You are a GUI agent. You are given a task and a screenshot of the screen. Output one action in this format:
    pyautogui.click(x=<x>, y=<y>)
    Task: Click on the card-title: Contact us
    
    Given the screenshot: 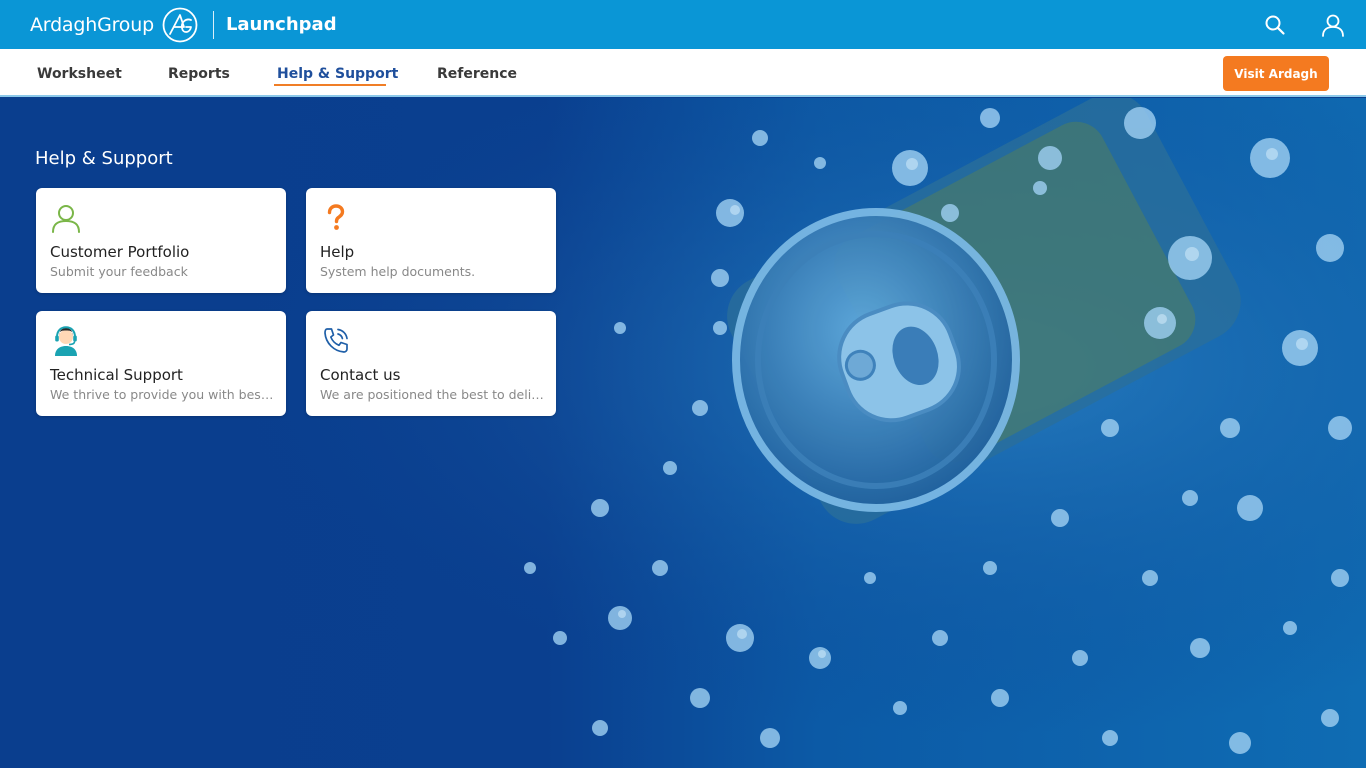 What is the action you would take?
    pyautogui.click(x=360, y=375)
    